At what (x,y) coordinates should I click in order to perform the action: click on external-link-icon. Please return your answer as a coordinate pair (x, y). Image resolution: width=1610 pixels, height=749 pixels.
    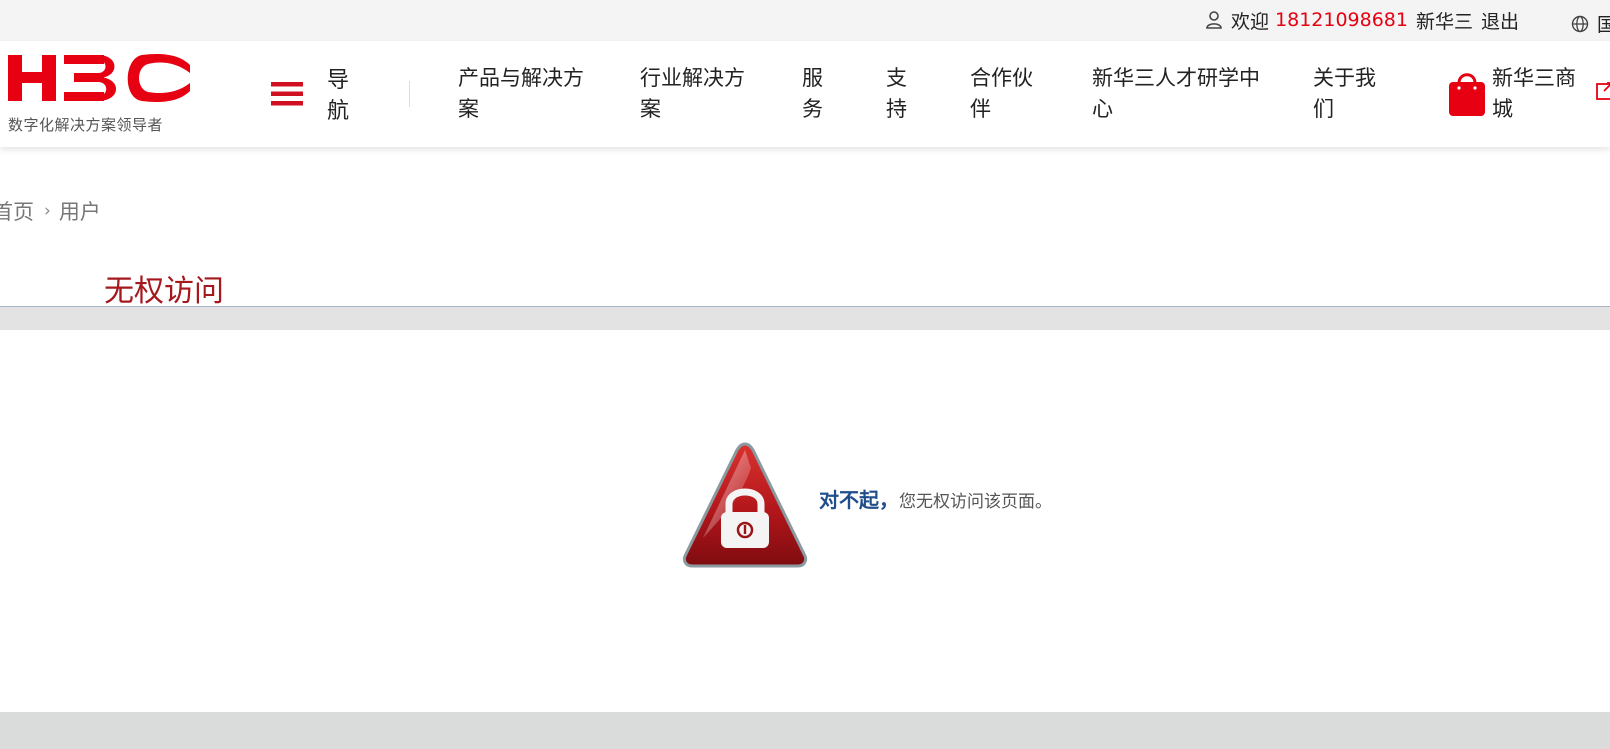
    Looking at the image, I should click on (1603, 91).